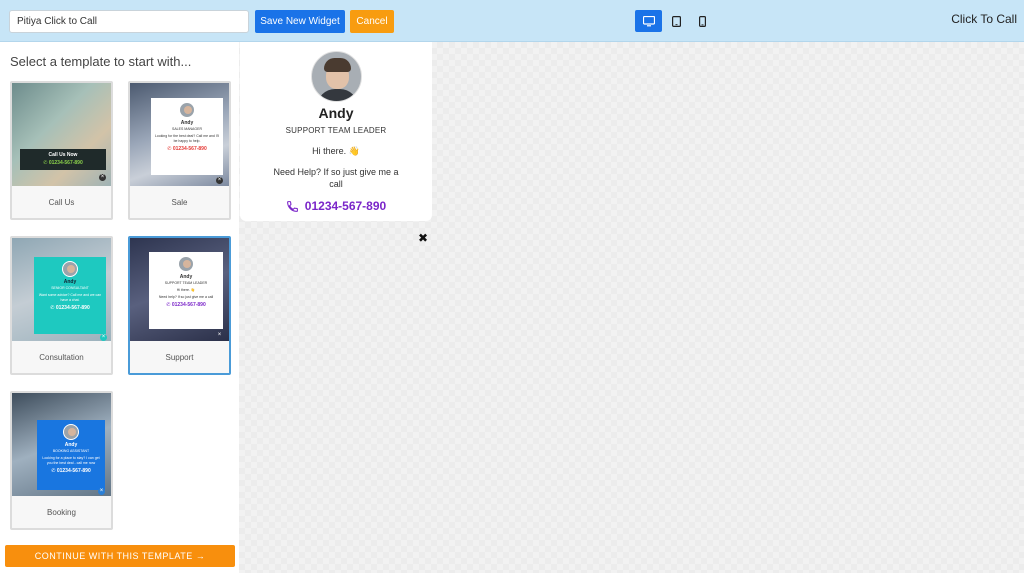 Image resolution: width=1024 pixels, height=573 pixels. I want to click on widget-name-input, so click(129, 21).